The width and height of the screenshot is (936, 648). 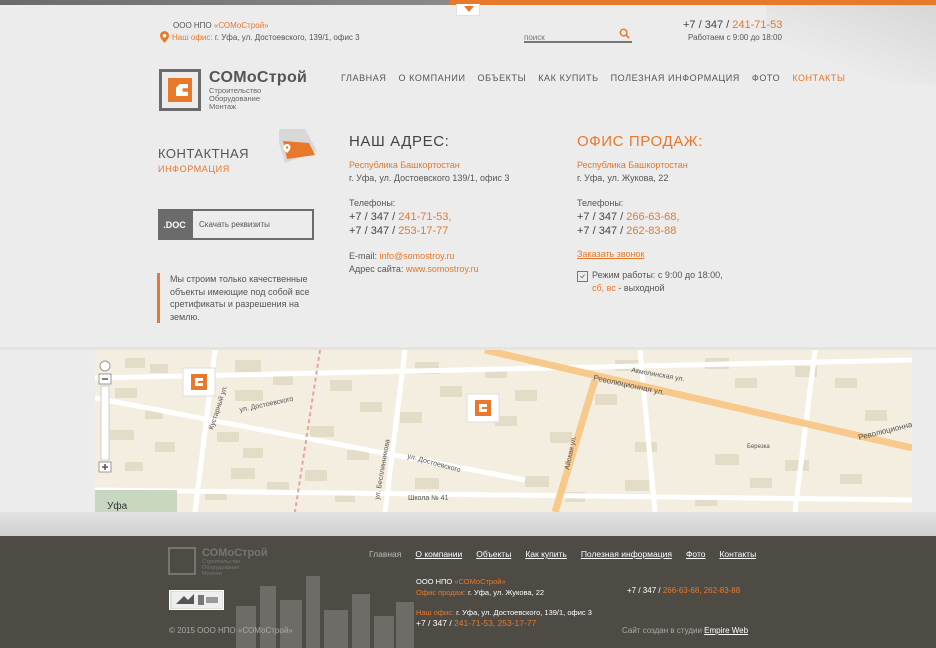 What do you see at coordinates (298, 146) in the screenshot?
I see `location-flag-icon` at bounding box center [298, 146].